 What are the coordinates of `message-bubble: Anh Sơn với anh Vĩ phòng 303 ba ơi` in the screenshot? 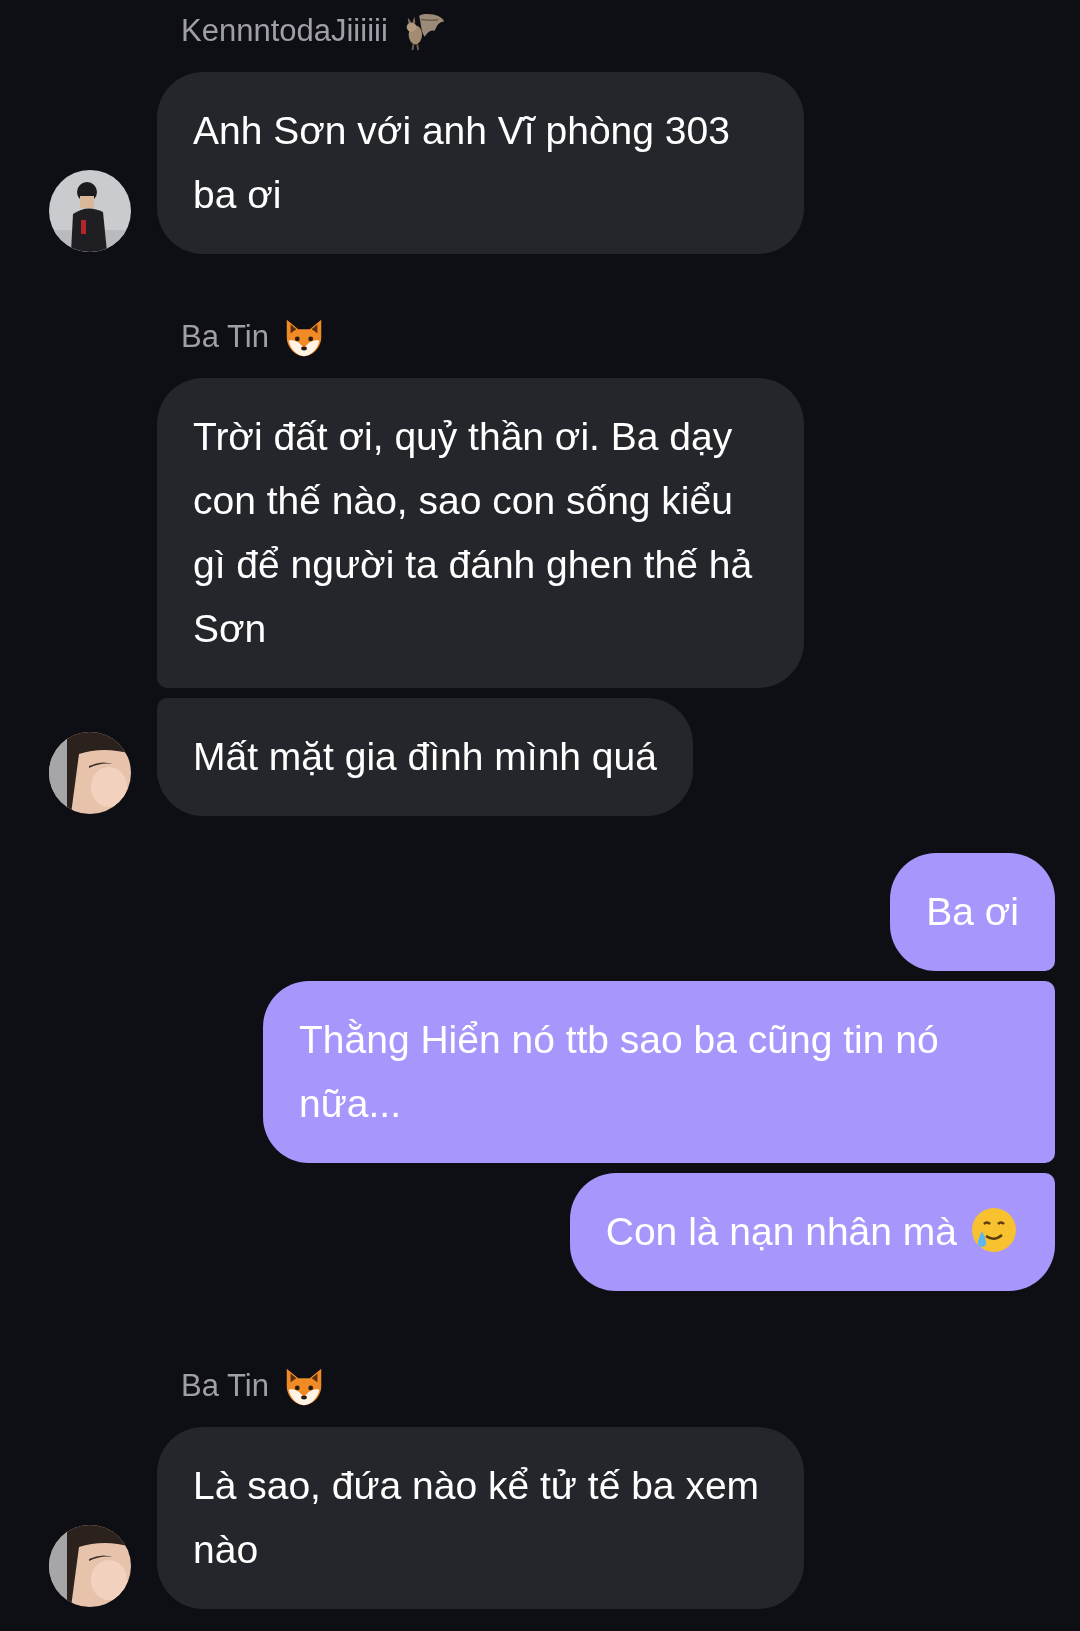 It's located at (480, 163).